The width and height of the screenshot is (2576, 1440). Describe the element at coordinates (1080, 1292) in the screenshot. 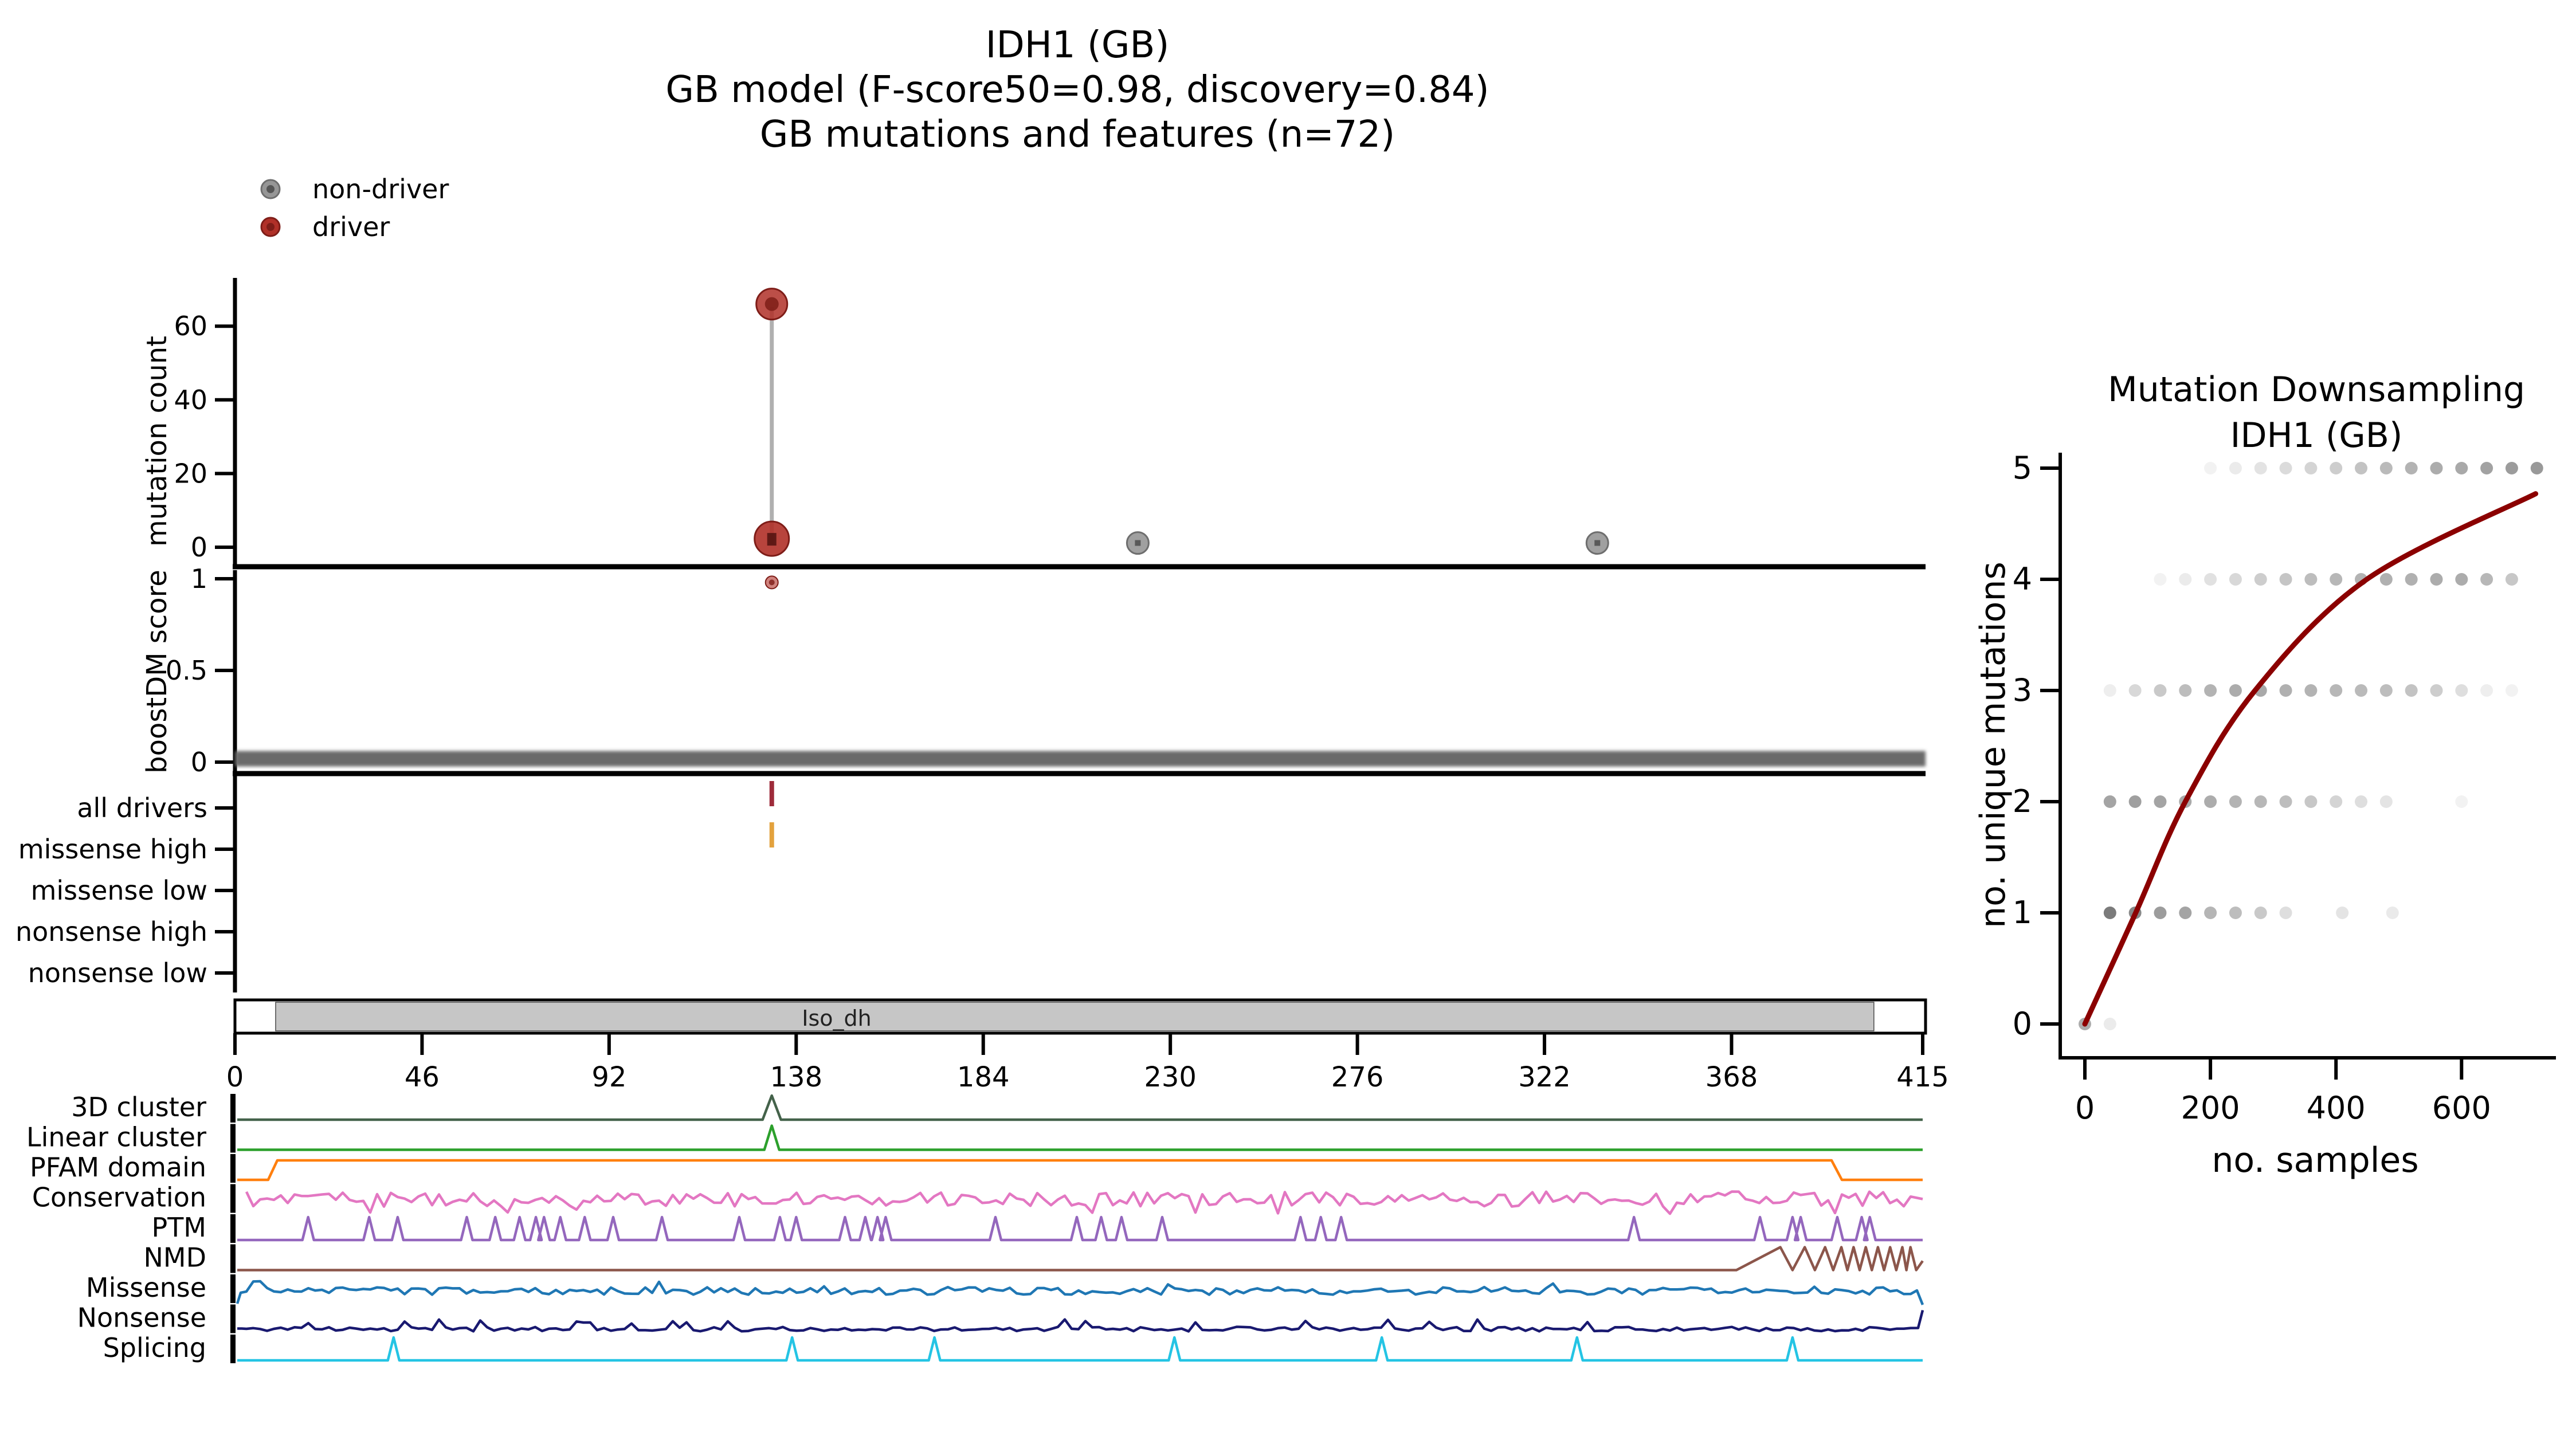

I see `track-line-missense` at that location.